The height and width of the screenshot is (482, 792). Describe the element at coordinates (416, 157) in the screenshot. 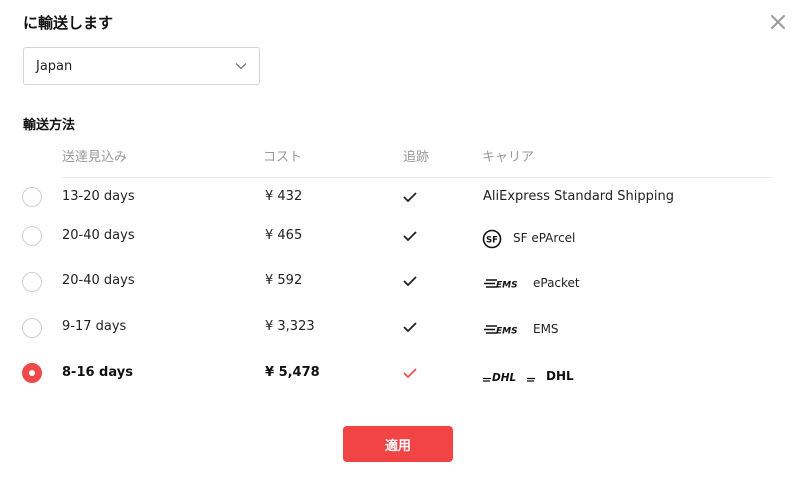

I see `column-header-tracking: 追跡` at that location.